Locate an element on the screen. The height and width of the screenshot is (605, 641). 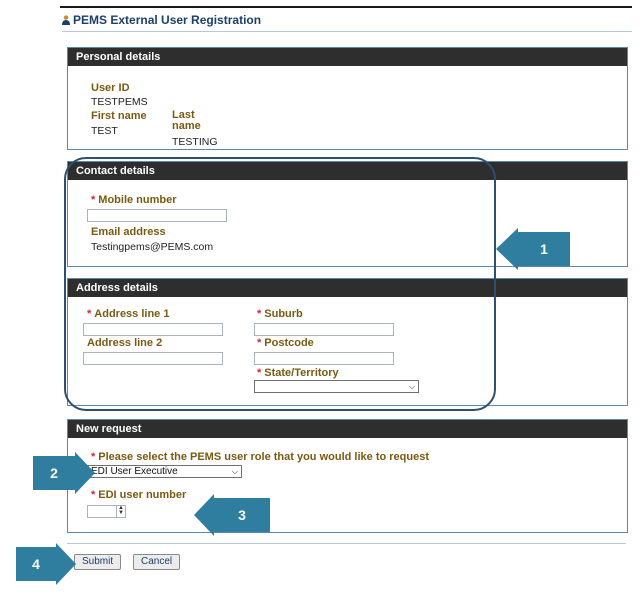
new-request-header: New request is located at coordinates (347, 429).